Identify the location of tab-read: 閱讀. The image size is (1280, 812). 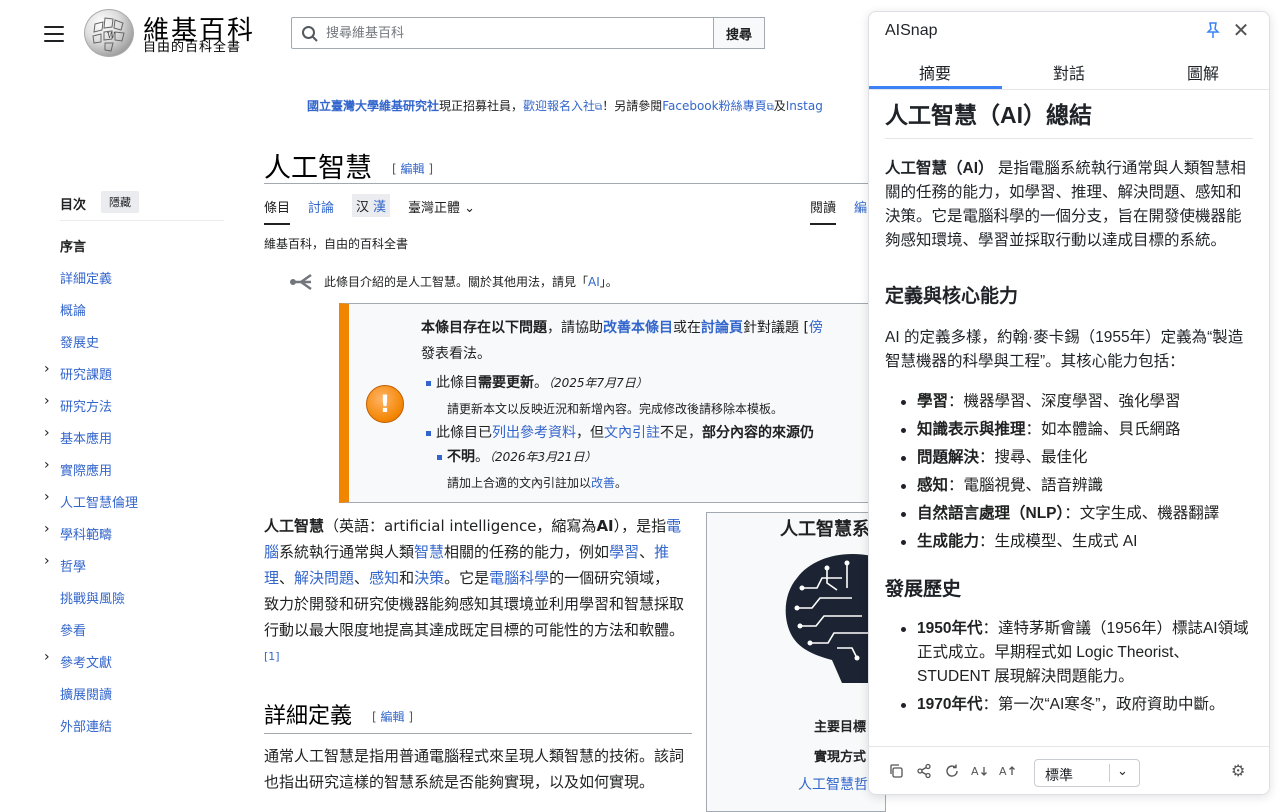
(823, 211).